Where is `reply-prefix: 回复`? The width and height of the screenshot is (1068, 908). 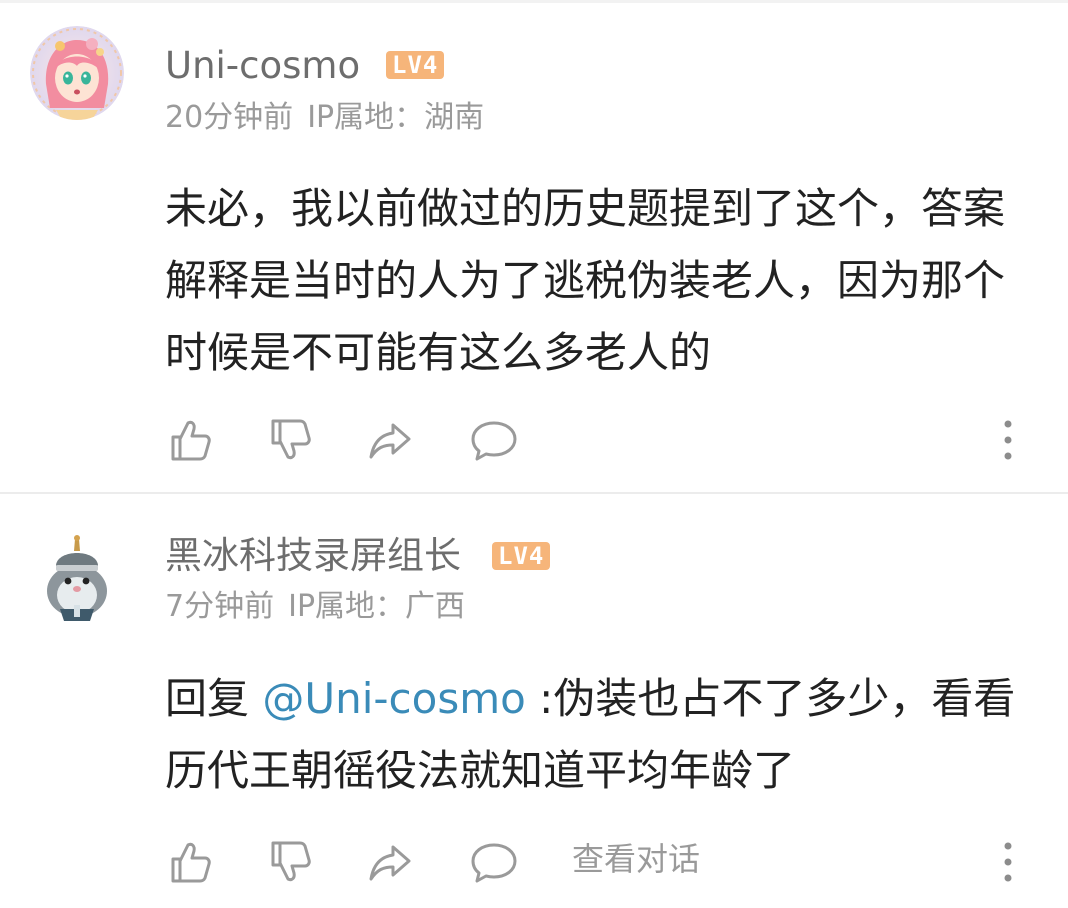 reply-prefix: 回复 is located at coordinates (214, 698).